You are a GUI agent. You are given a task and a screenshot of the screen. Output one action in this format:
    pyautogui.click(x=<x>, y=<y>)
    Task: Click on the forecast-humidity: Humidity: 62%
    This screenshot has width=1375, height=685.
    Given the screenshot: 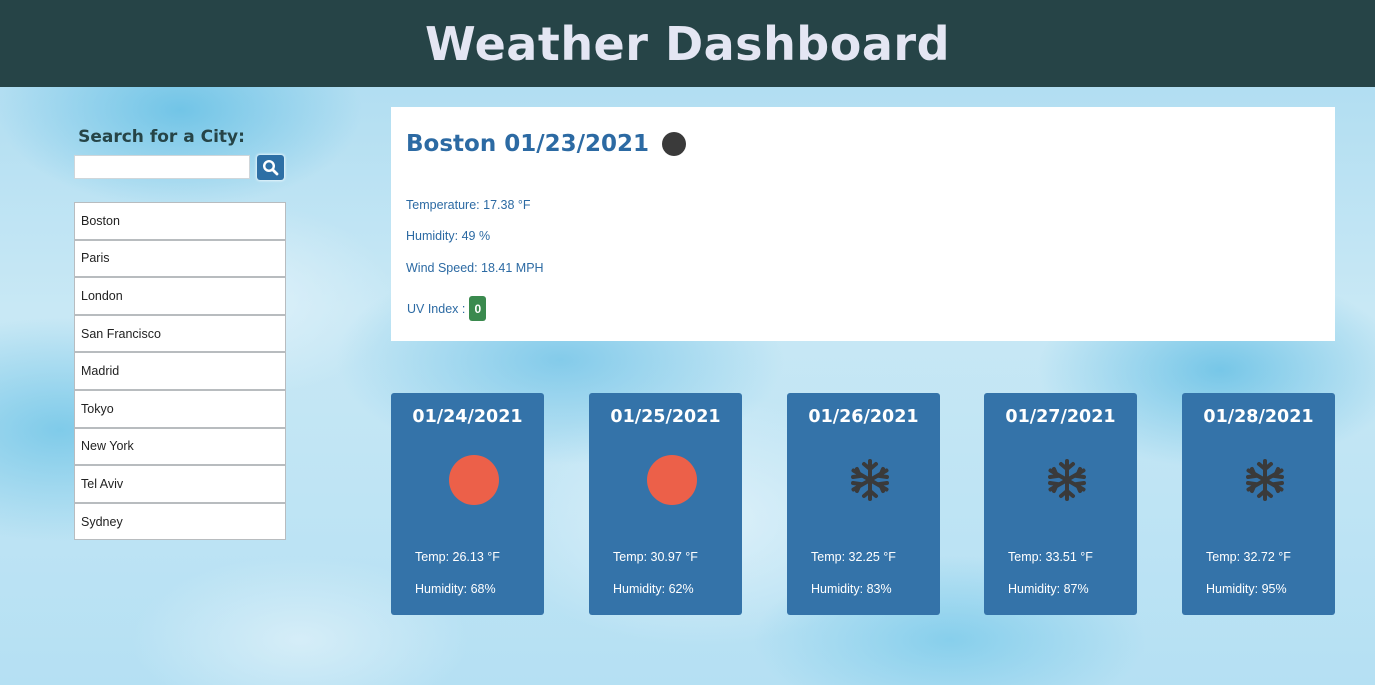 What is the action you would take?
    pyautogui.click(x=653, y=589)
    